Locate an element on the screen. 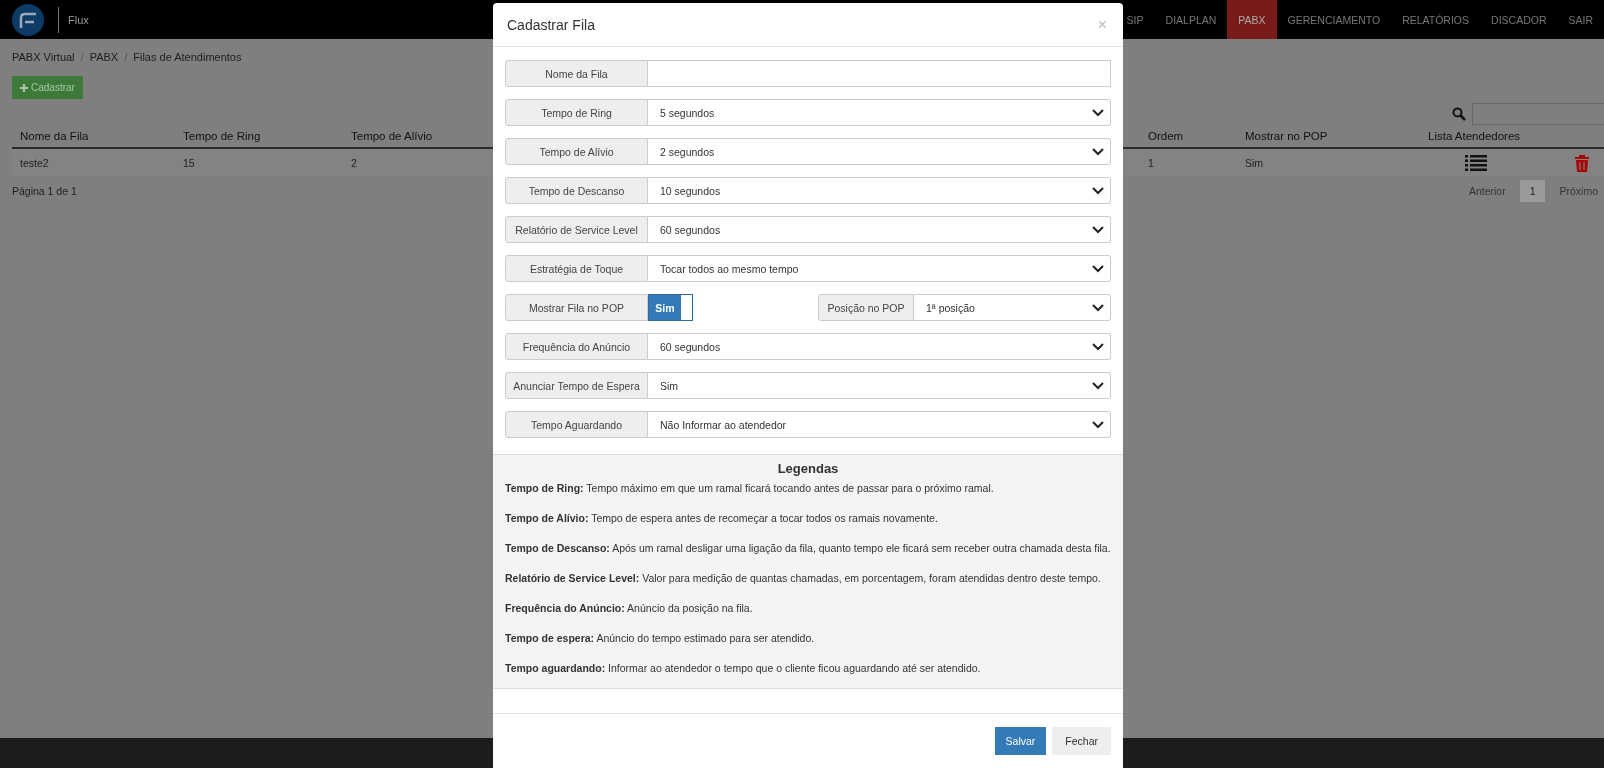 Image resolution: width=1604 pixels, height=768 pixels. field-label: Frequência do Anúncio is located at coordinates (576, 346).